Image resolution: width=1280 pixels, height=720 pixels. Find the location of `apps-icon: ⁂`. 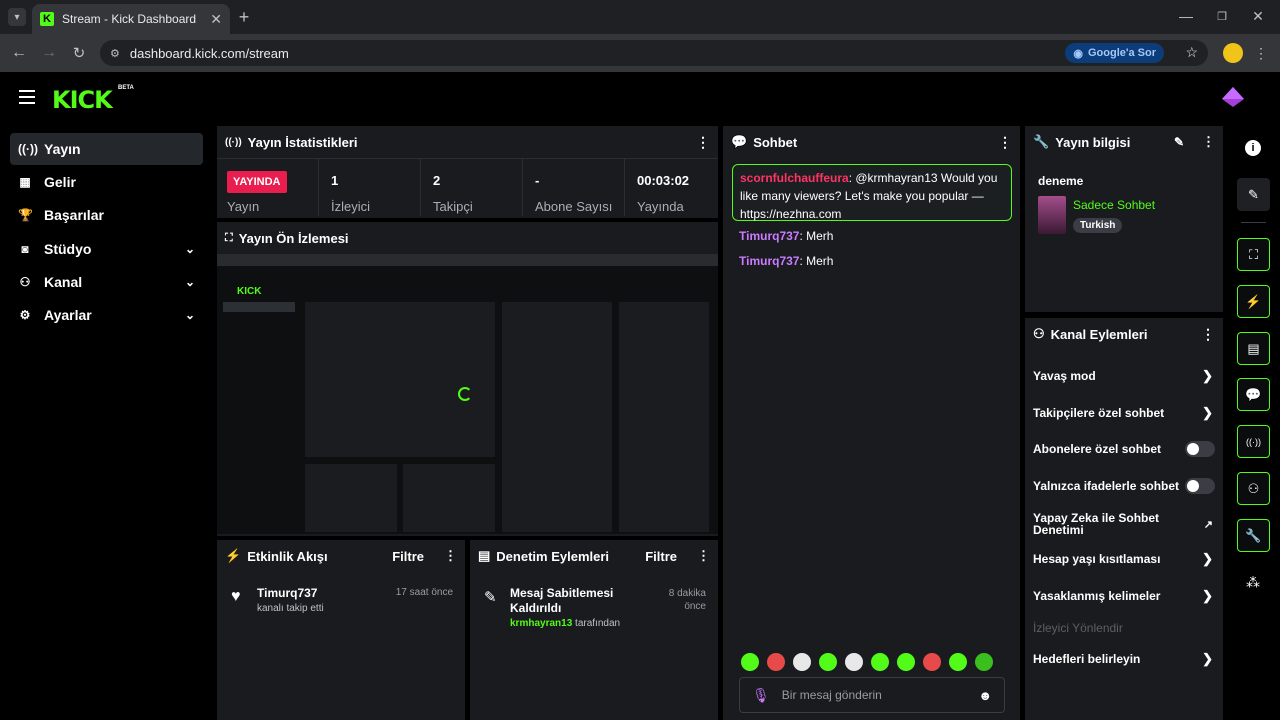

apps-icon: ⁂ is located at coordinates (1253, 582).